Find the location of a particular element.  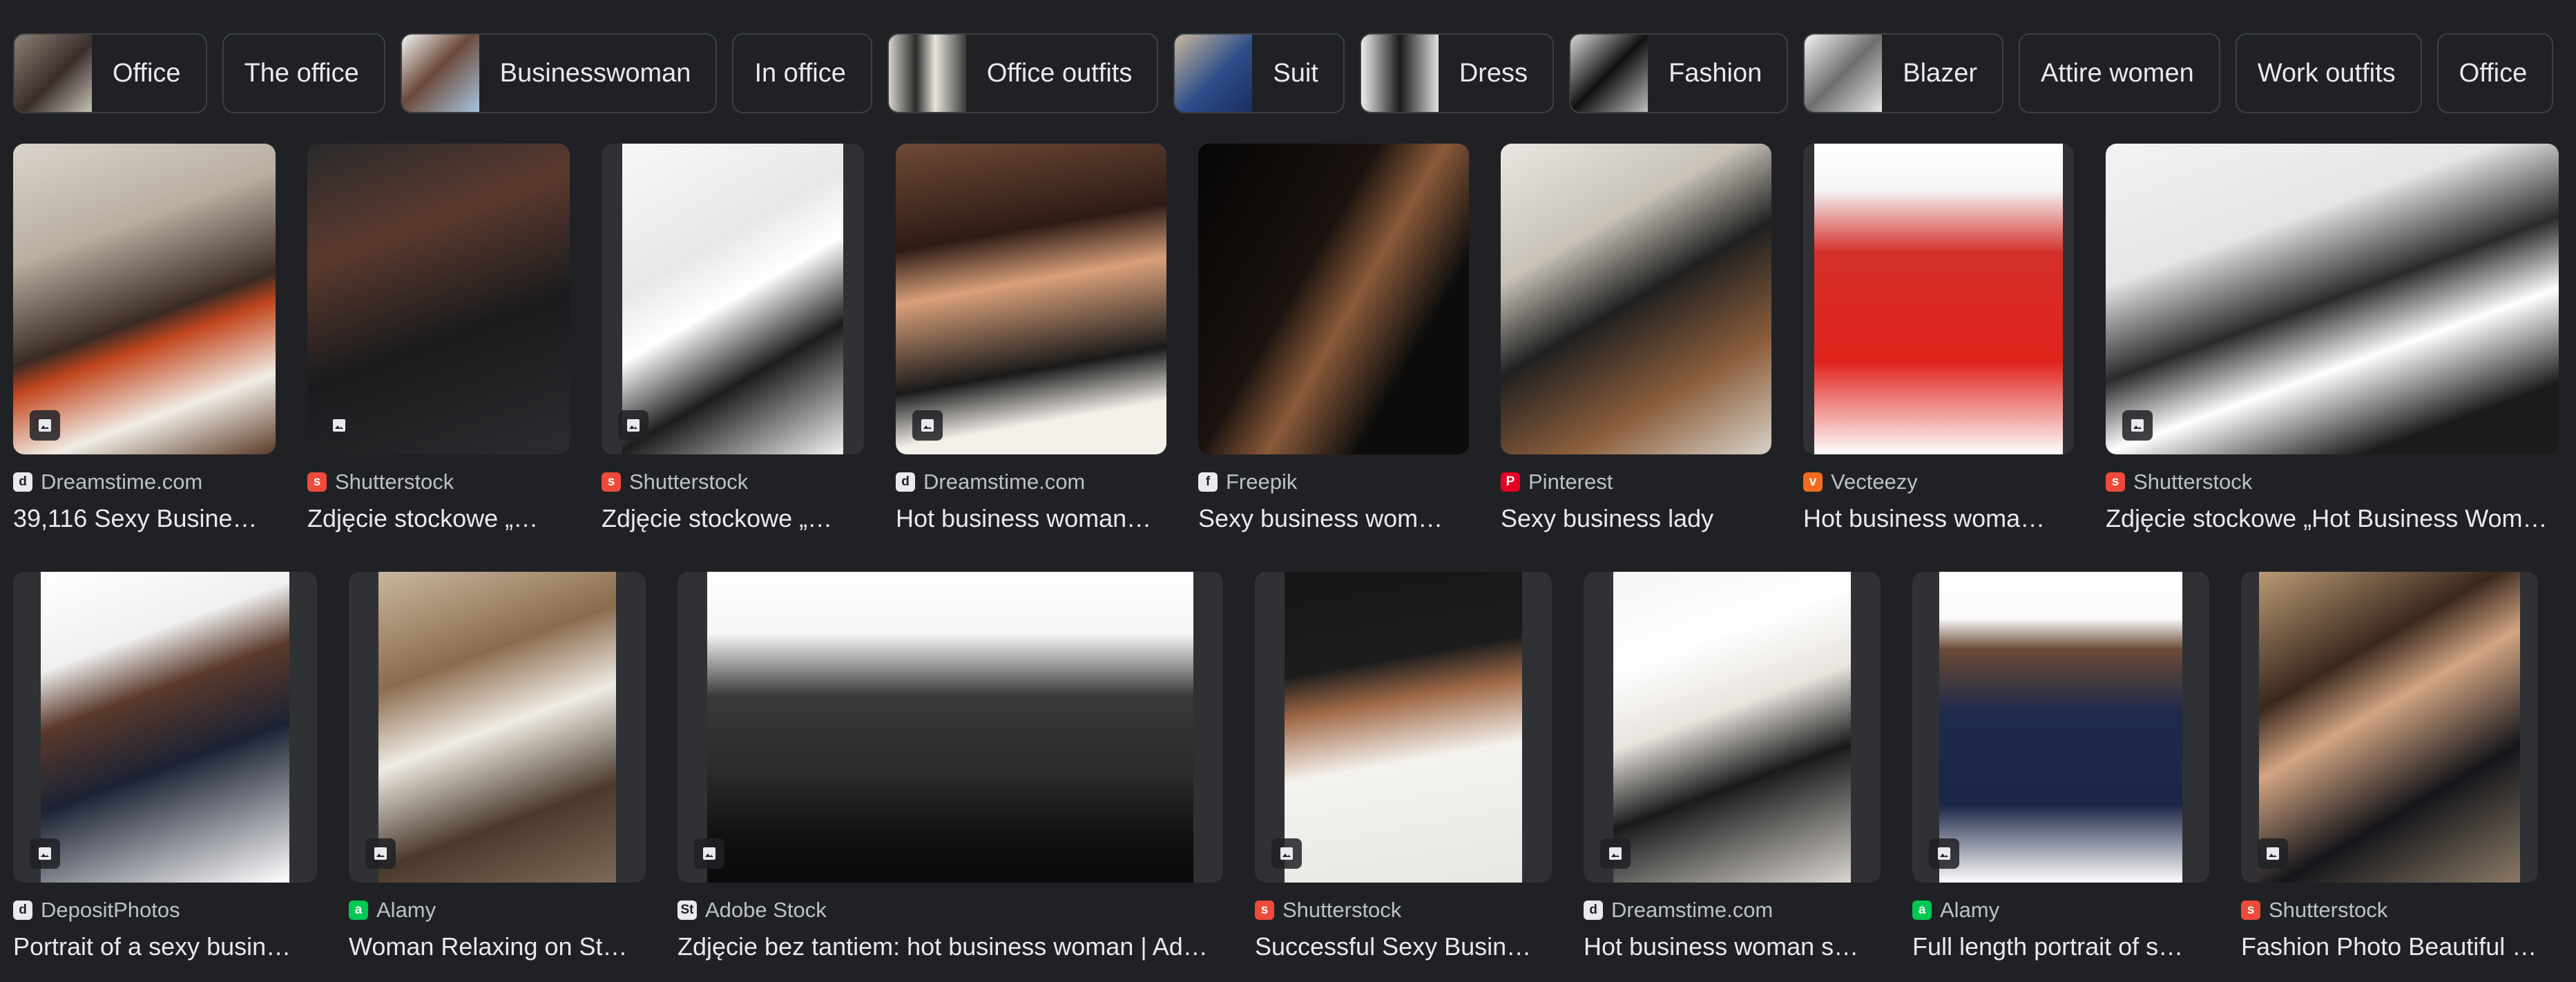

chip-office-outfits: Office outfits is located at coordinates (1023, 73).